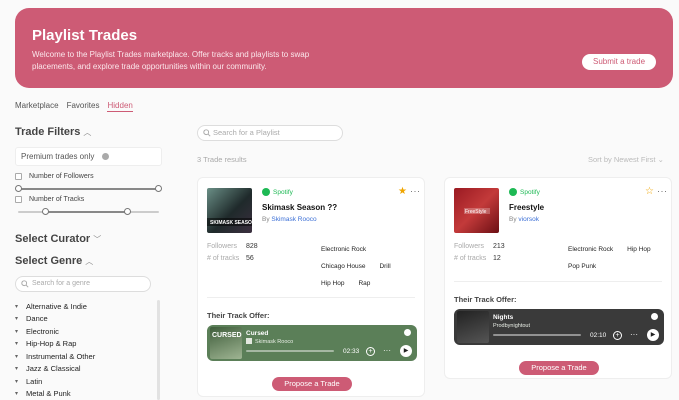 The image size is (679, 400). Describe the element at coordinates (105, 156) in the screenshot. I see `premium-toggle` at that location.